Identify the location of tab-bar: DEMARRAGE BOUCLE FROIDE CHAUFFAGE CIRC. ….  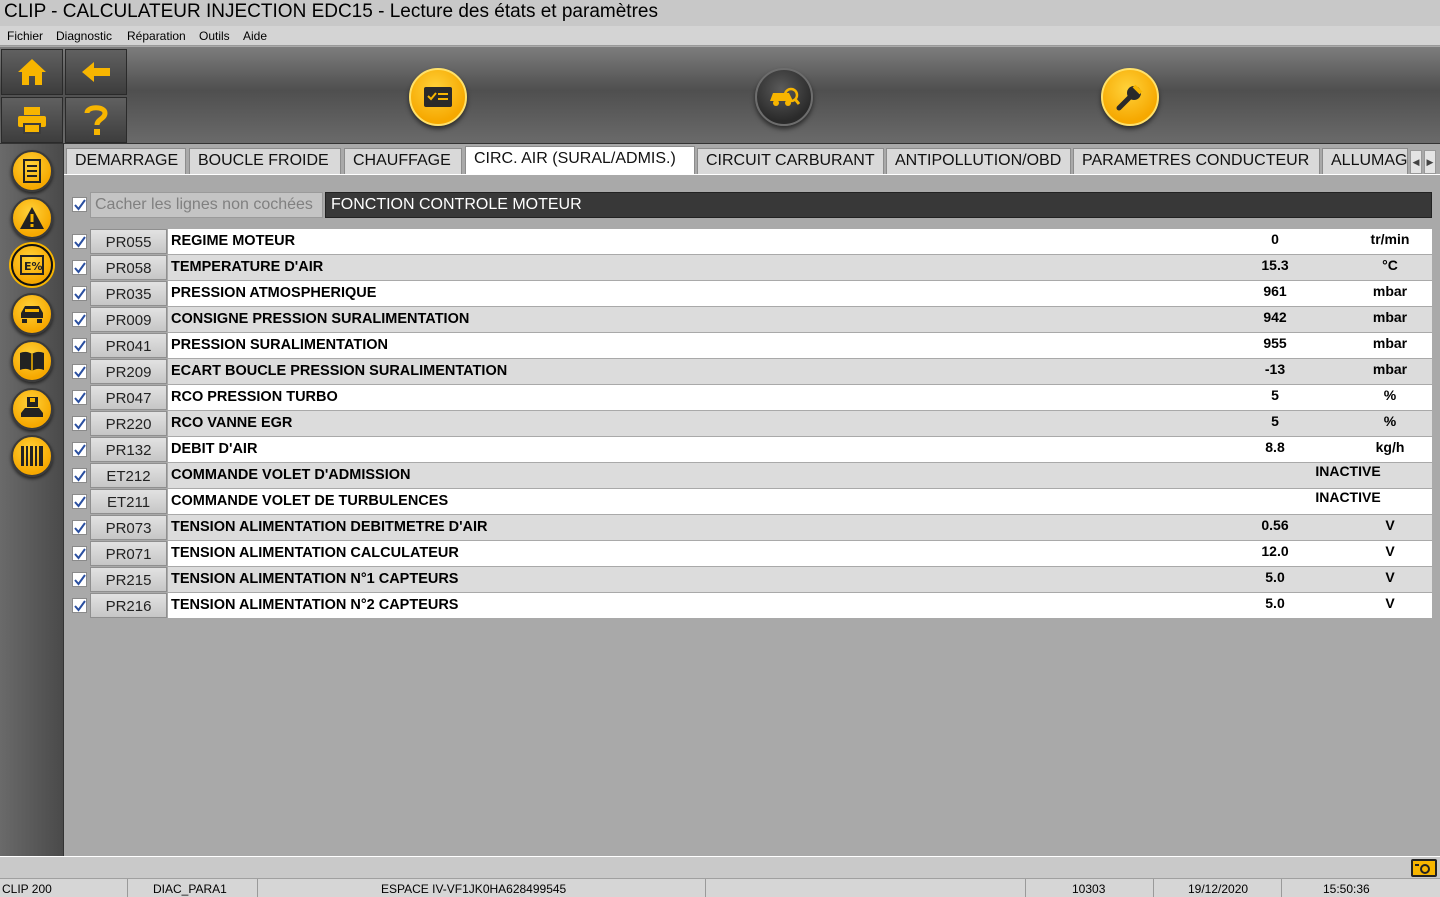
(752, 159).